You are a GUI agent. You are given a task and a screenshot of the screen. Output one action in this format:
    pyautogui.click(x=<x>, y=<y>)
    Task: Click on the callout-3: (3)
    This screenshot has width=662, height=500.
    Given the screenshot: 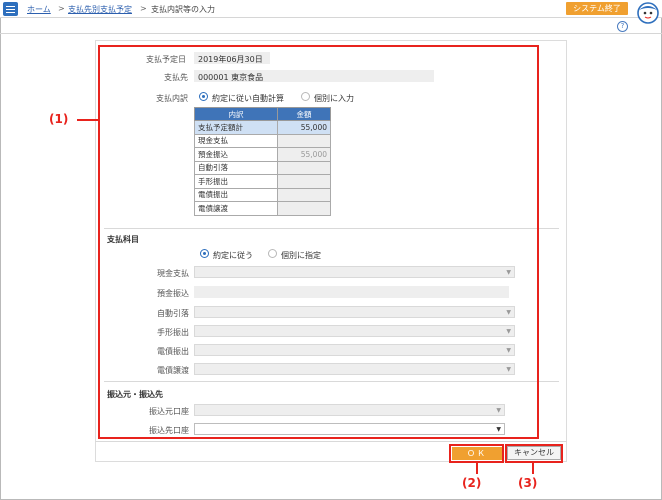 What is the action you would take?
    pyautogui.click(x=528, y=483)
    